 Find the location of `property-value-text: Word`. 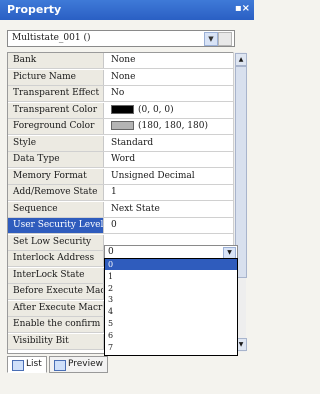

property-value-text: Word is located at coordinates (123, 159).